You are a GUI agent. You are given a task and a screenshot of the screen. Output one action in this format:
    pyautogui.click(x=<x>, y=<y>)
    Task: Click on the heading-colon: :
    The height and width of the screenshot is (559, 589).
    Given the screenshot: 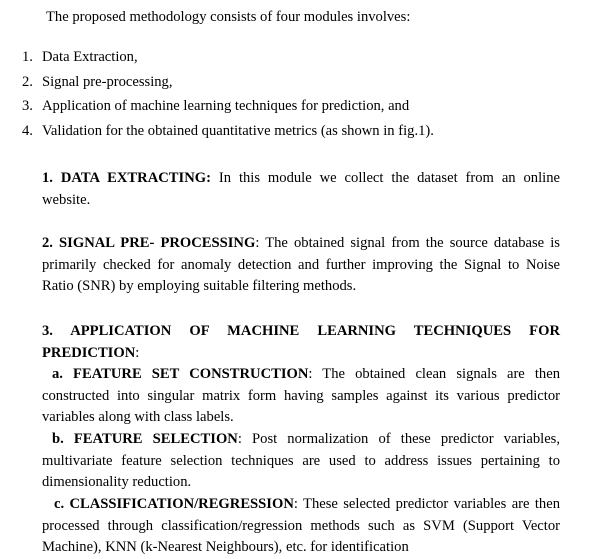 What is the action you would take?
    pyautogui.click(x=137, y=352)
    